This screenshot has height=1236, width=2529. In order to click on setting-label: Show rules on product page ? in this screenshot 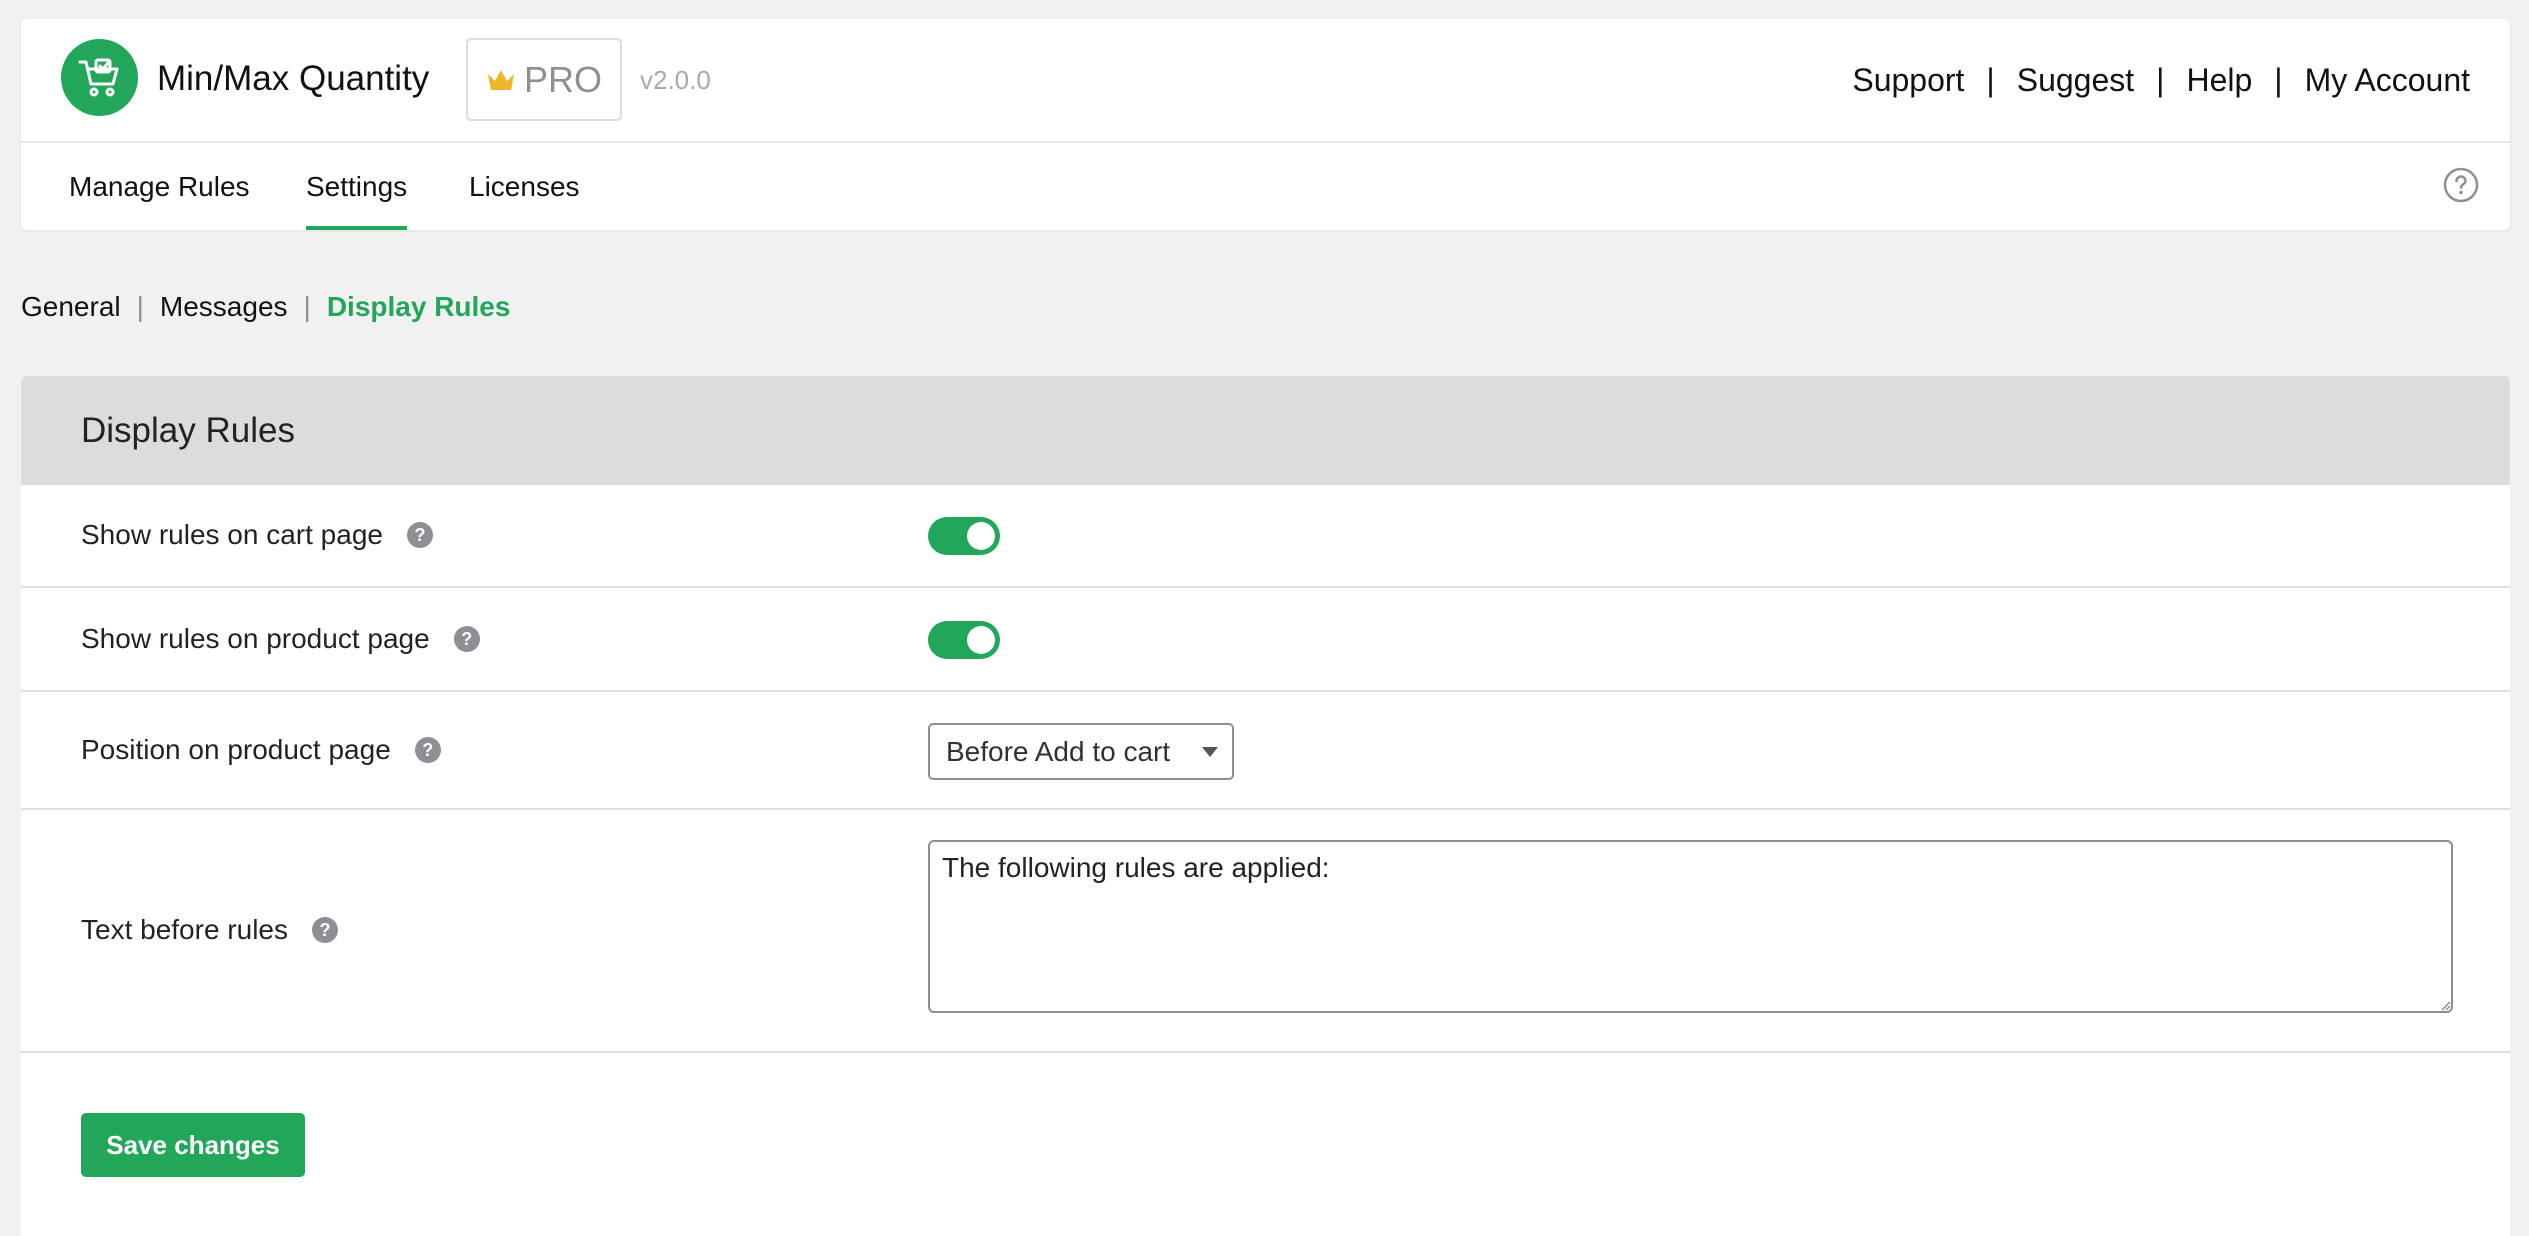, I will do `click(280, 639)`.